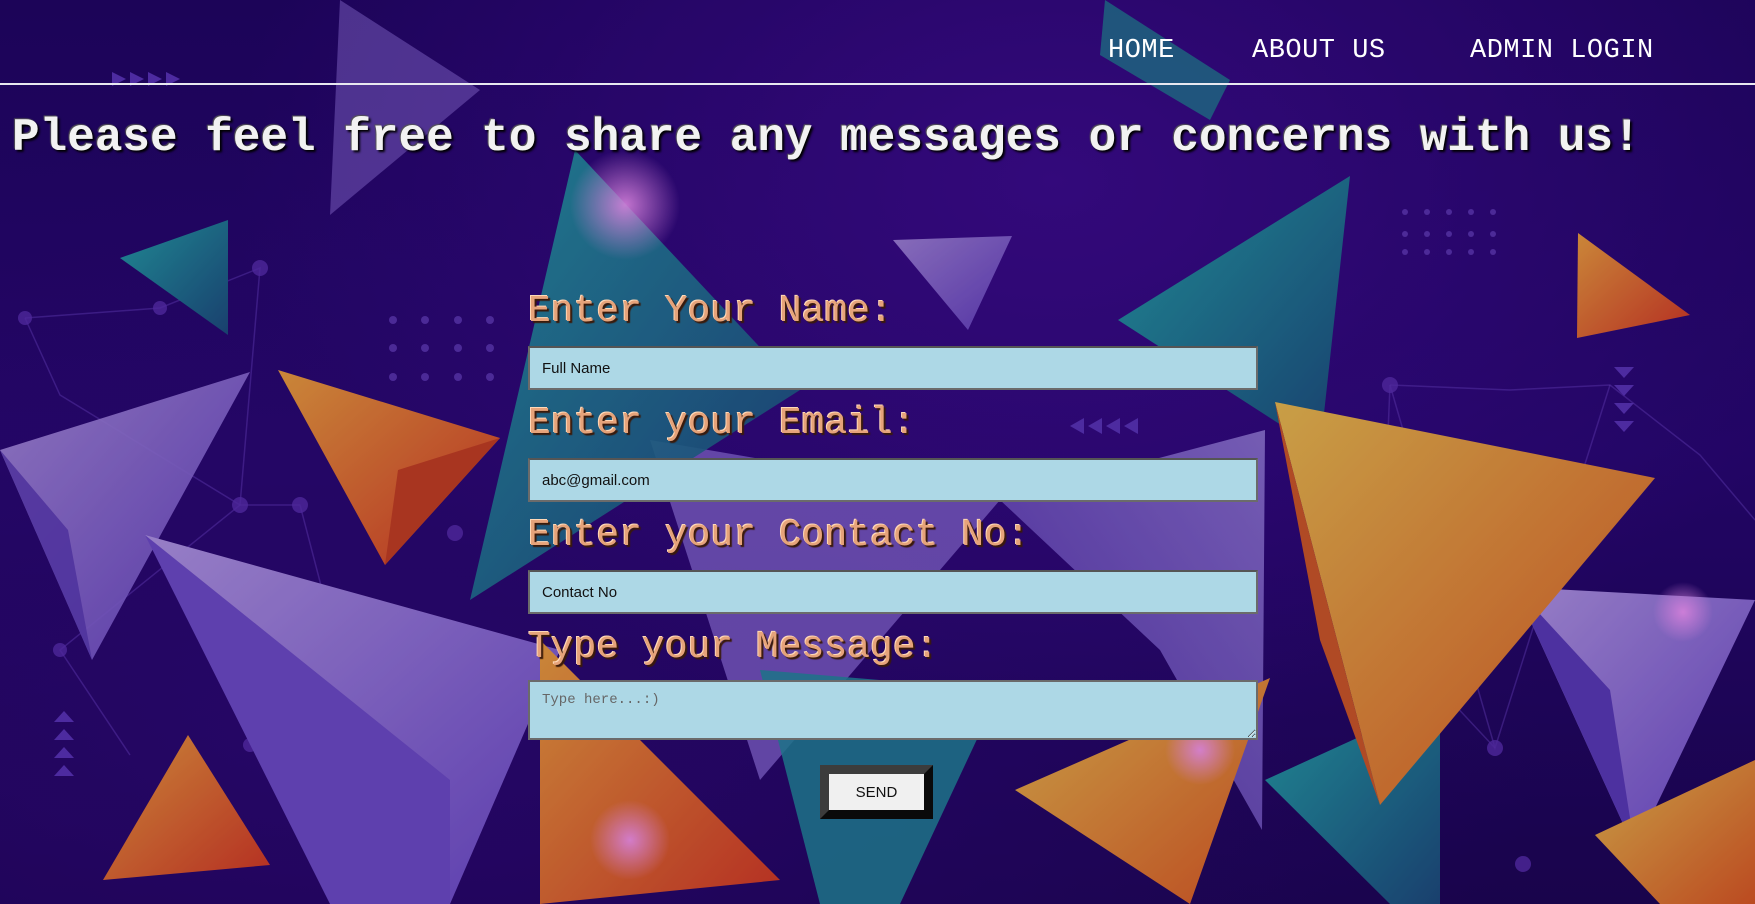 Image resolution: width=1755 pixels, height=904 pixels. I want to click on send-button: SEND, so click(876, 792).